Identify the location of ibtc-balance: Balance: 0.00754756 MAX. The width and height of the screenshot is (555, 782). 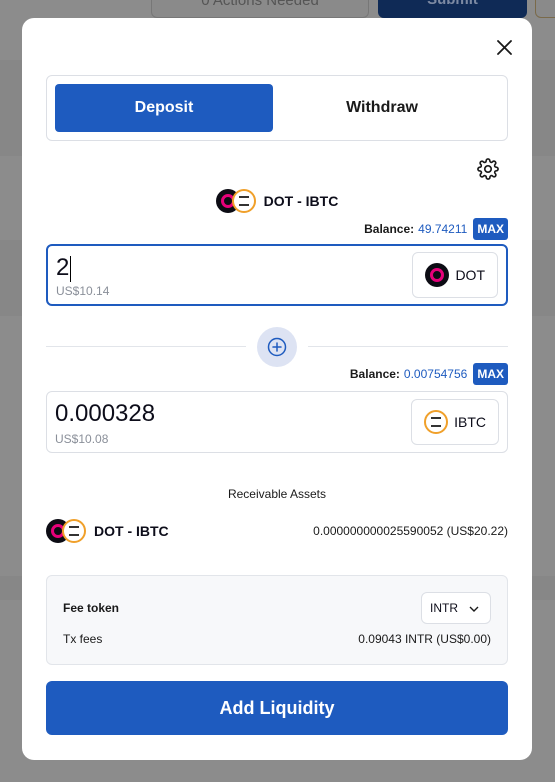
(429, 374).